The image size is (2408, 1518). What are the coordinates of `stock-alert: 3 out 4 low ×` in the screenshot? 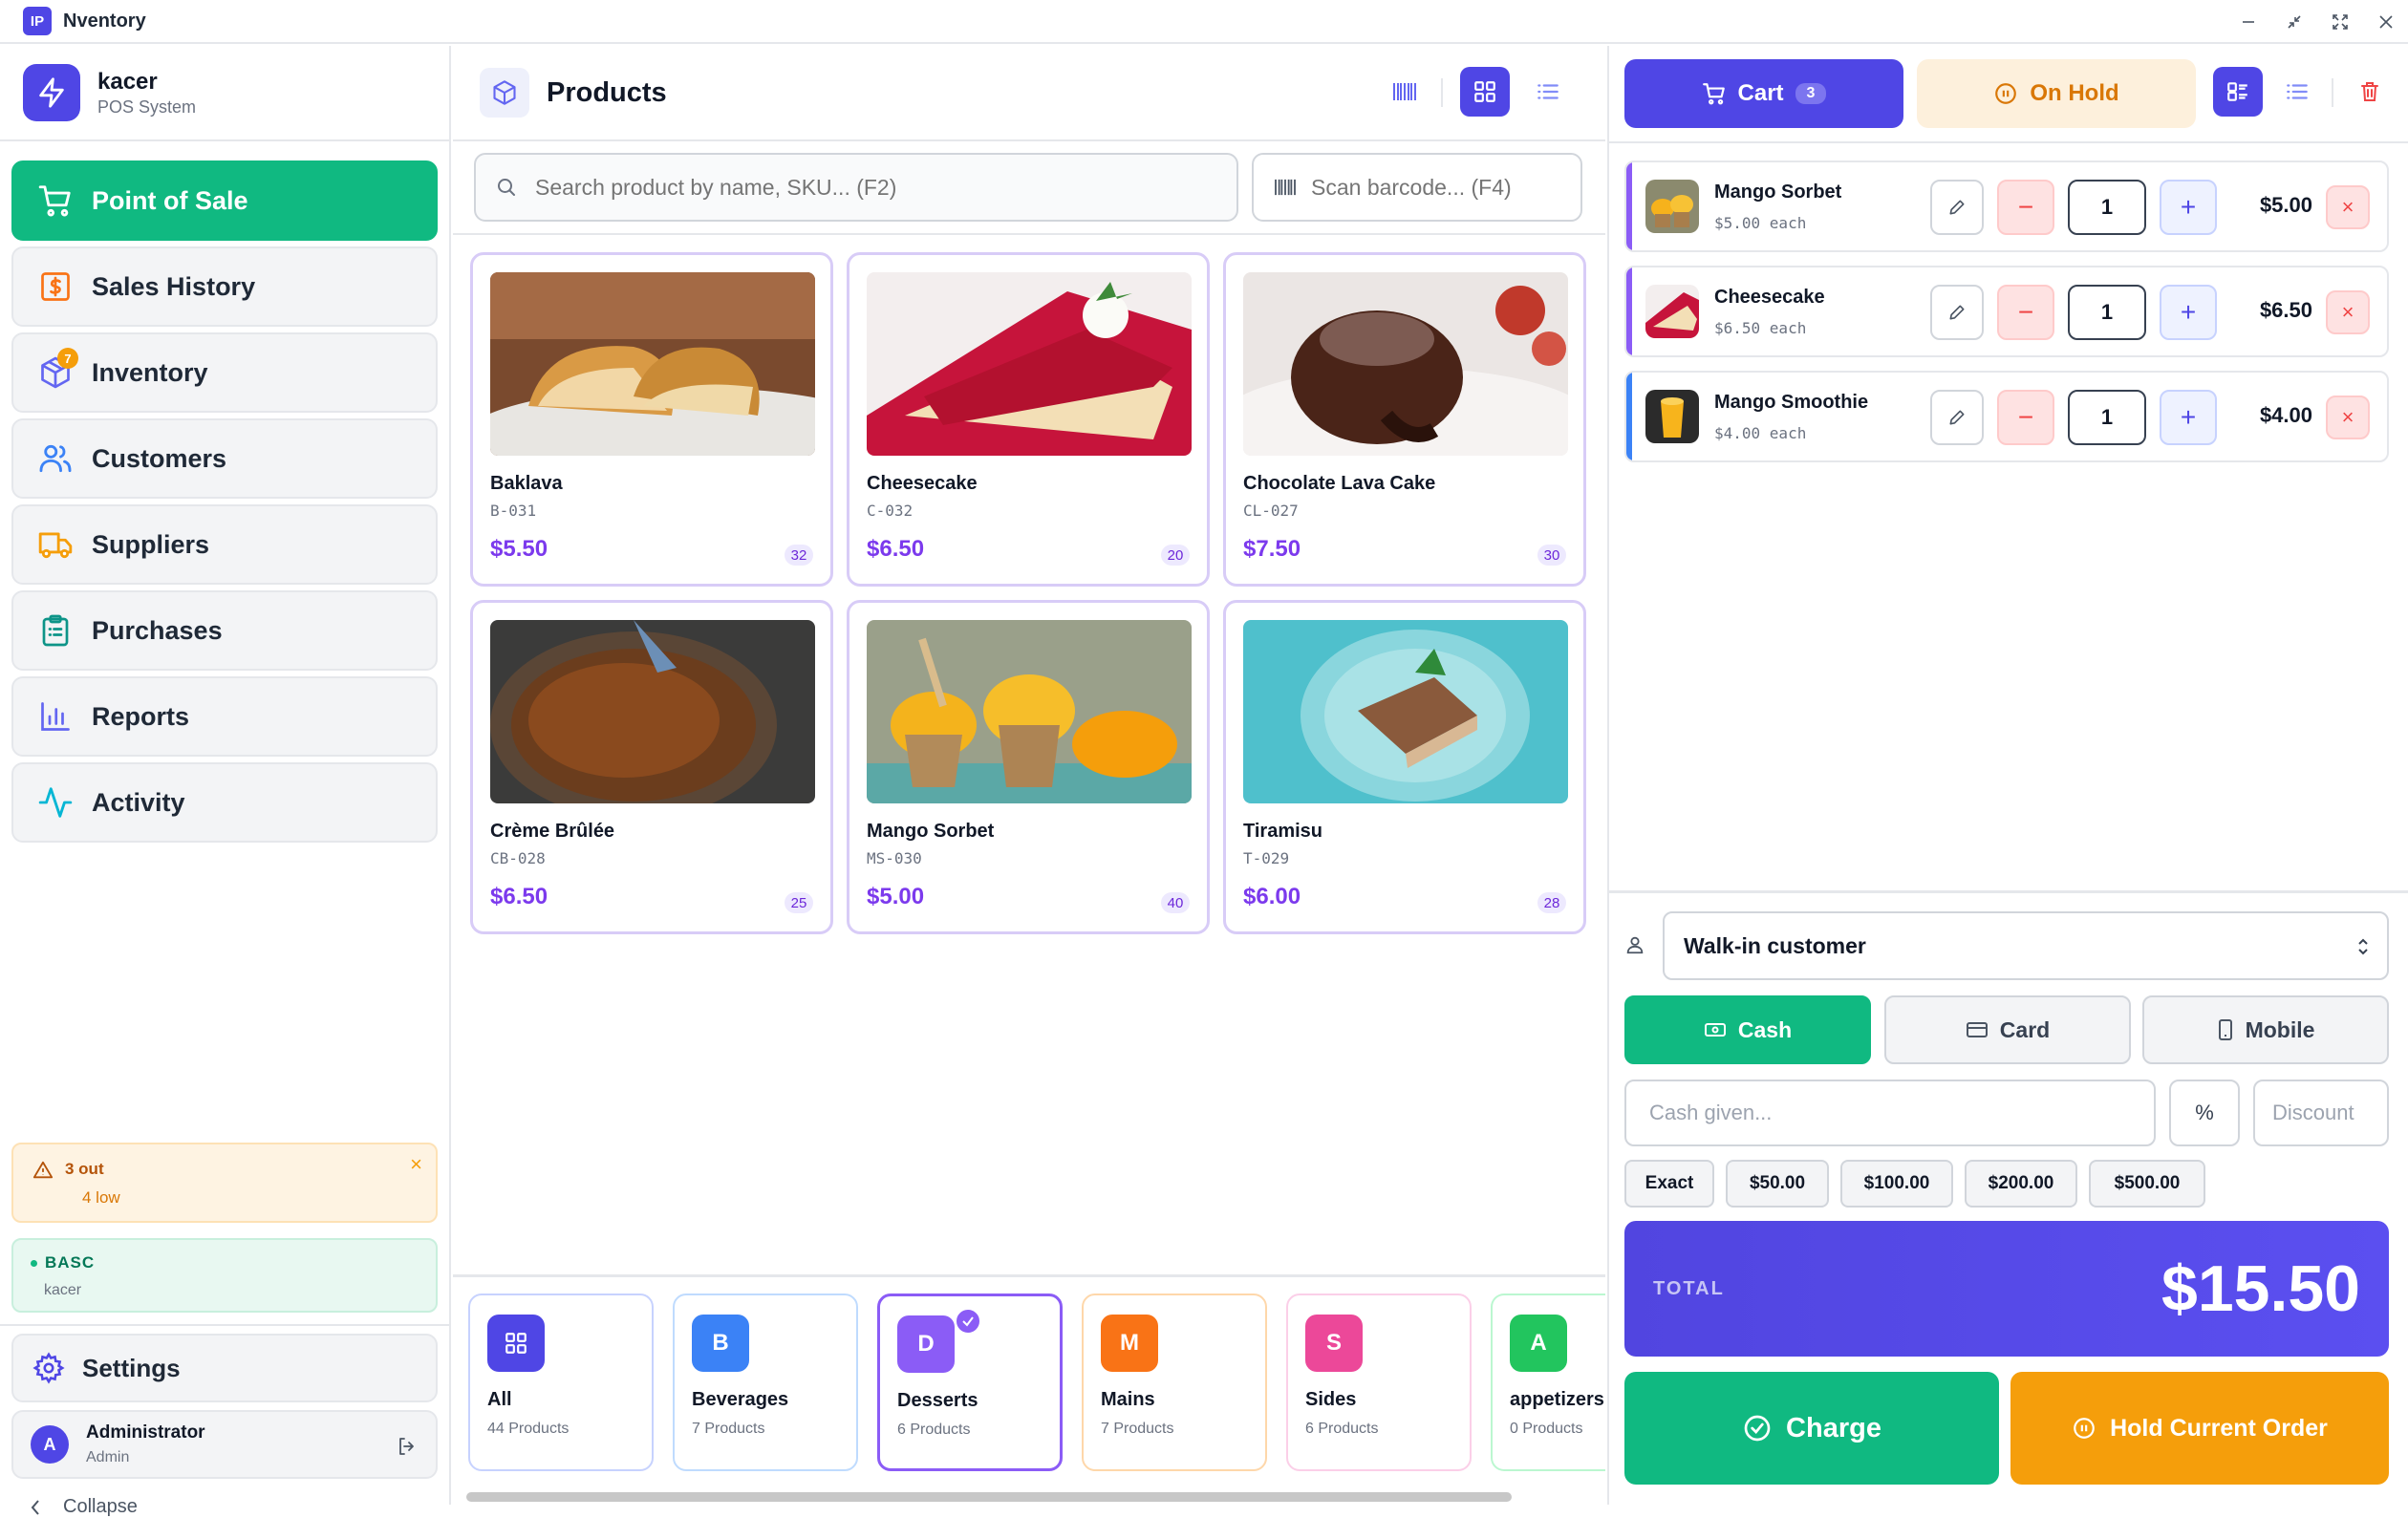 It's located at (225, 1183).